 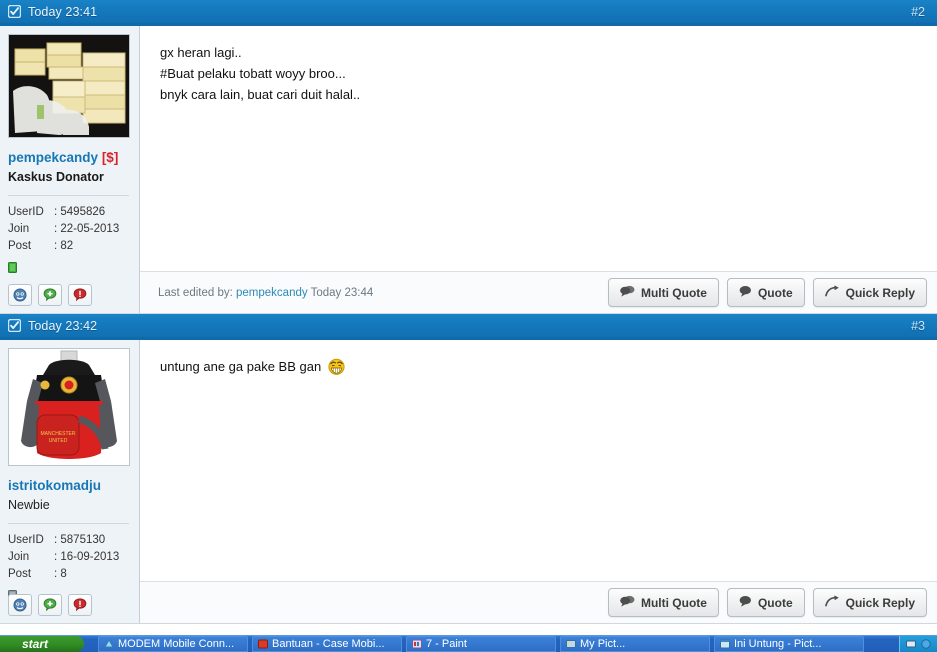 What do you see at coordinates (56, 176) in the screenshot?
I see `user-title: Kaskus Donator` at bounding box center [56, 176].